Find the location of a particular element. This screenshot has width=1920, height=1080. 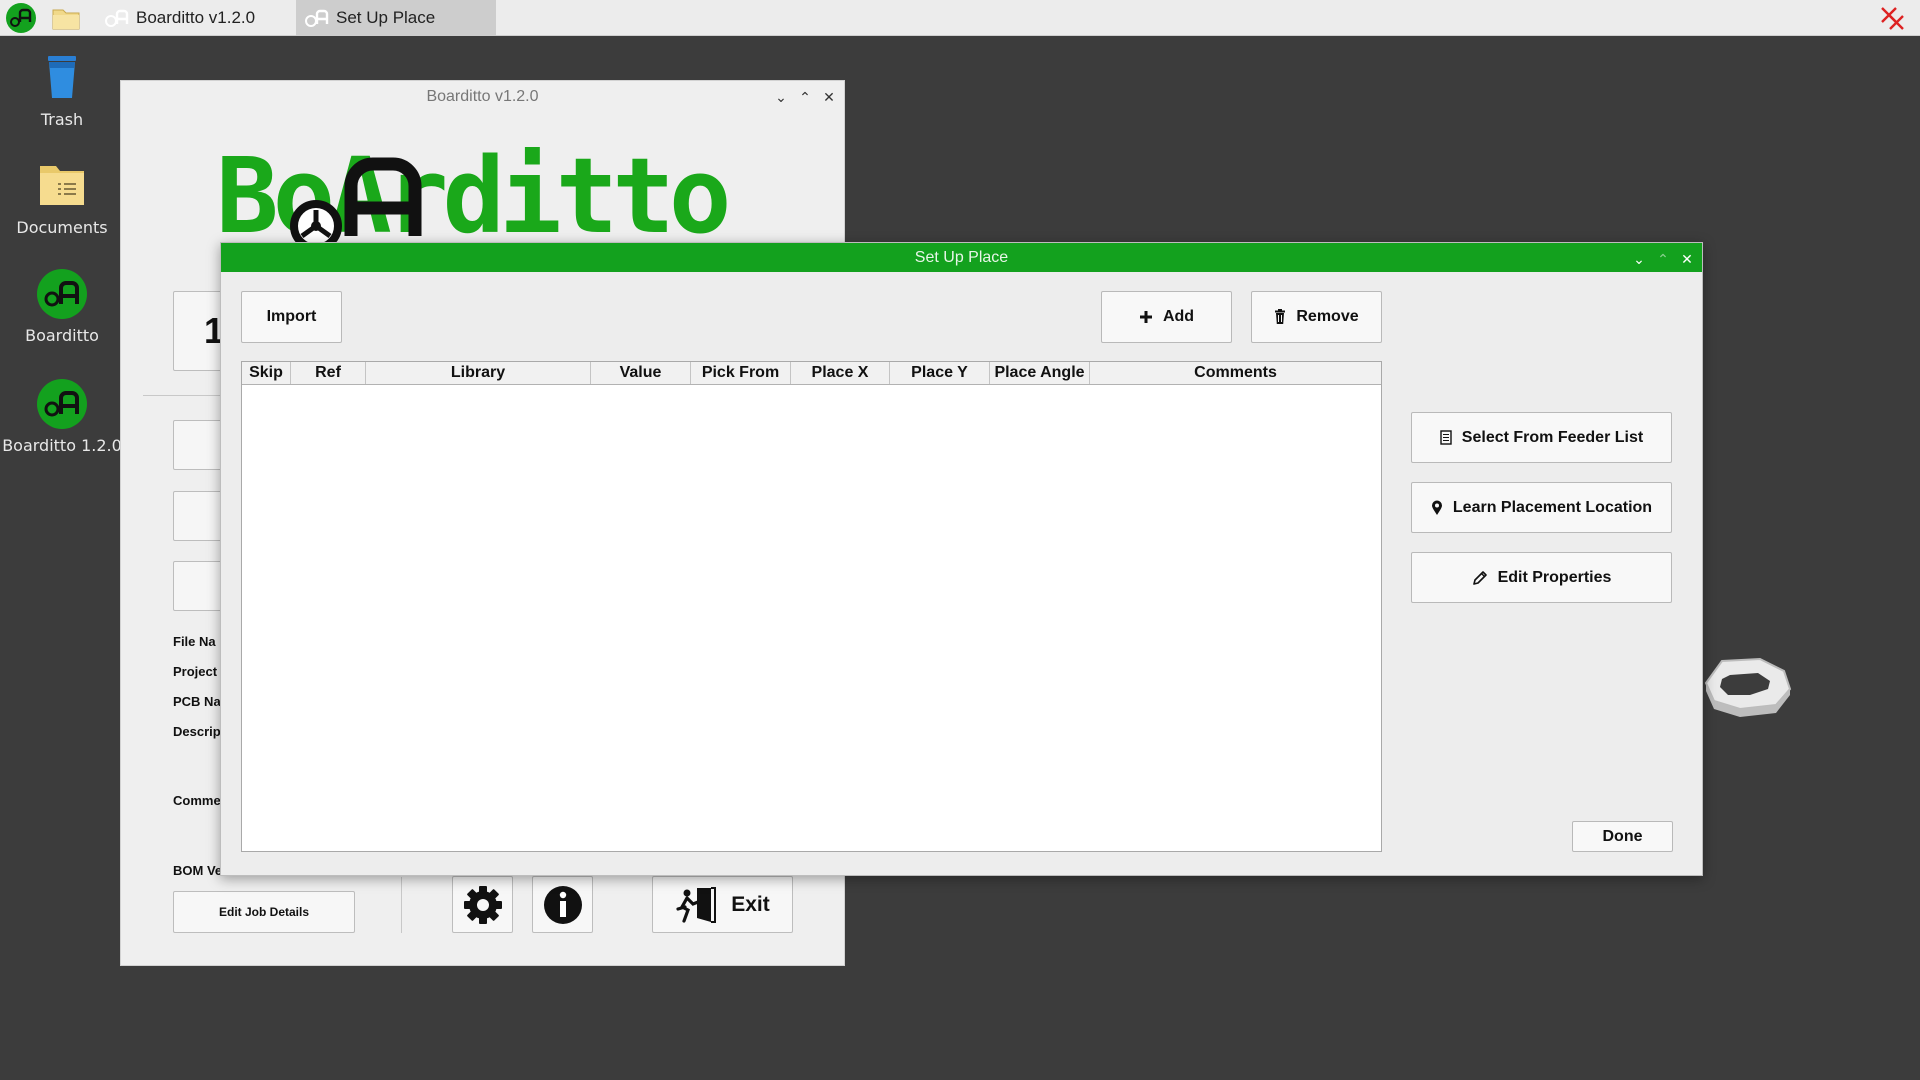

taskbar: Boarditto v1.2.0 Set Up Place is located at coordinates (960, 18).